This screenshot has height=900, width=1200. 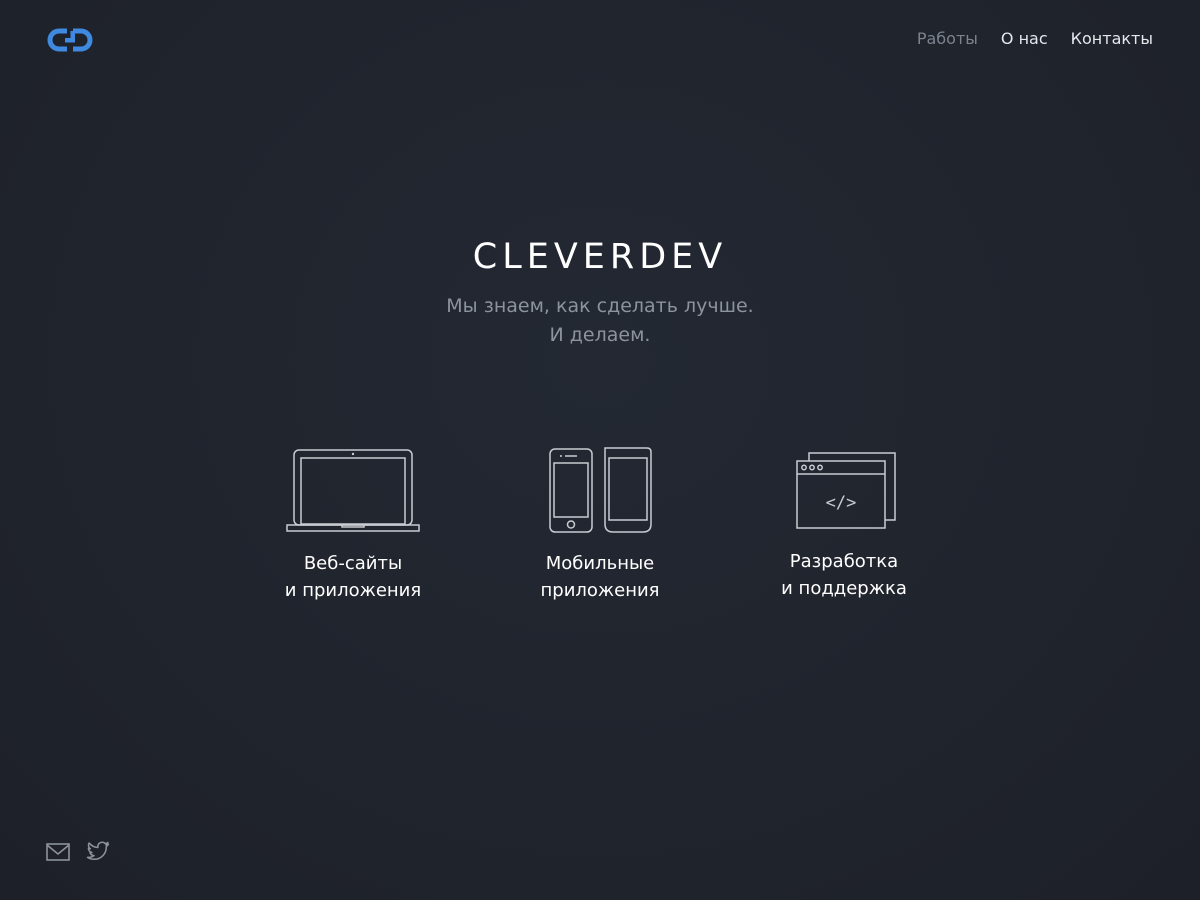 What do you see at coordinates (1112, 39) in the screenshot?
I see `nav-item-contacts: Контакты` at bounding box center [1112, 39].